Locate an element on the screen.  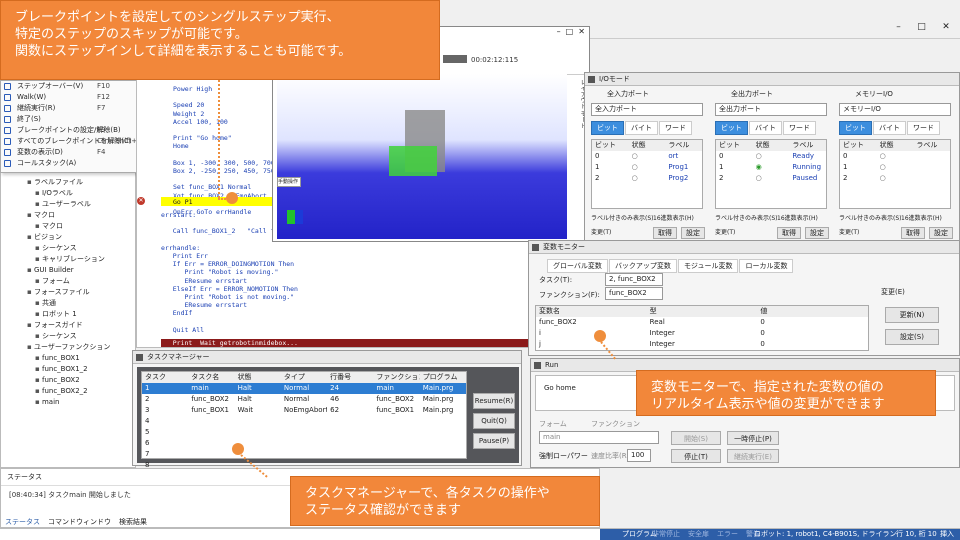
tree-item: ▪ func_BOX2 is located at coordinates (64, 380).